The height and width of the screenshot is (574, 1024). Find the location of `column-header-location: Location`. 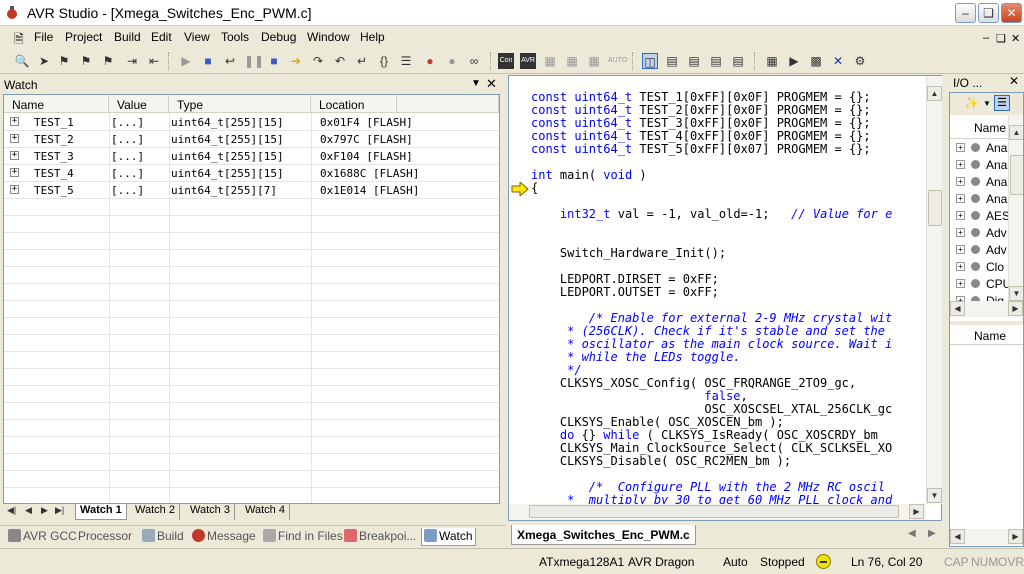

column-header-location: Location is located at coordinates (354, 104).